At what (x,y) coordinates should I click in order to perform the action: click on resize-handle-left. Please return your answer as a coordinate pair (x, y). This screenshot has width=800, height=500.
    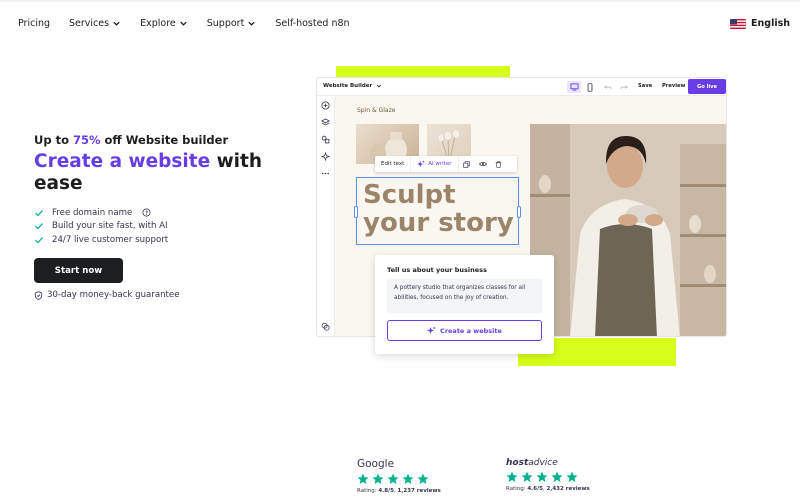
    Looking at the image, I should click on (356, 212).